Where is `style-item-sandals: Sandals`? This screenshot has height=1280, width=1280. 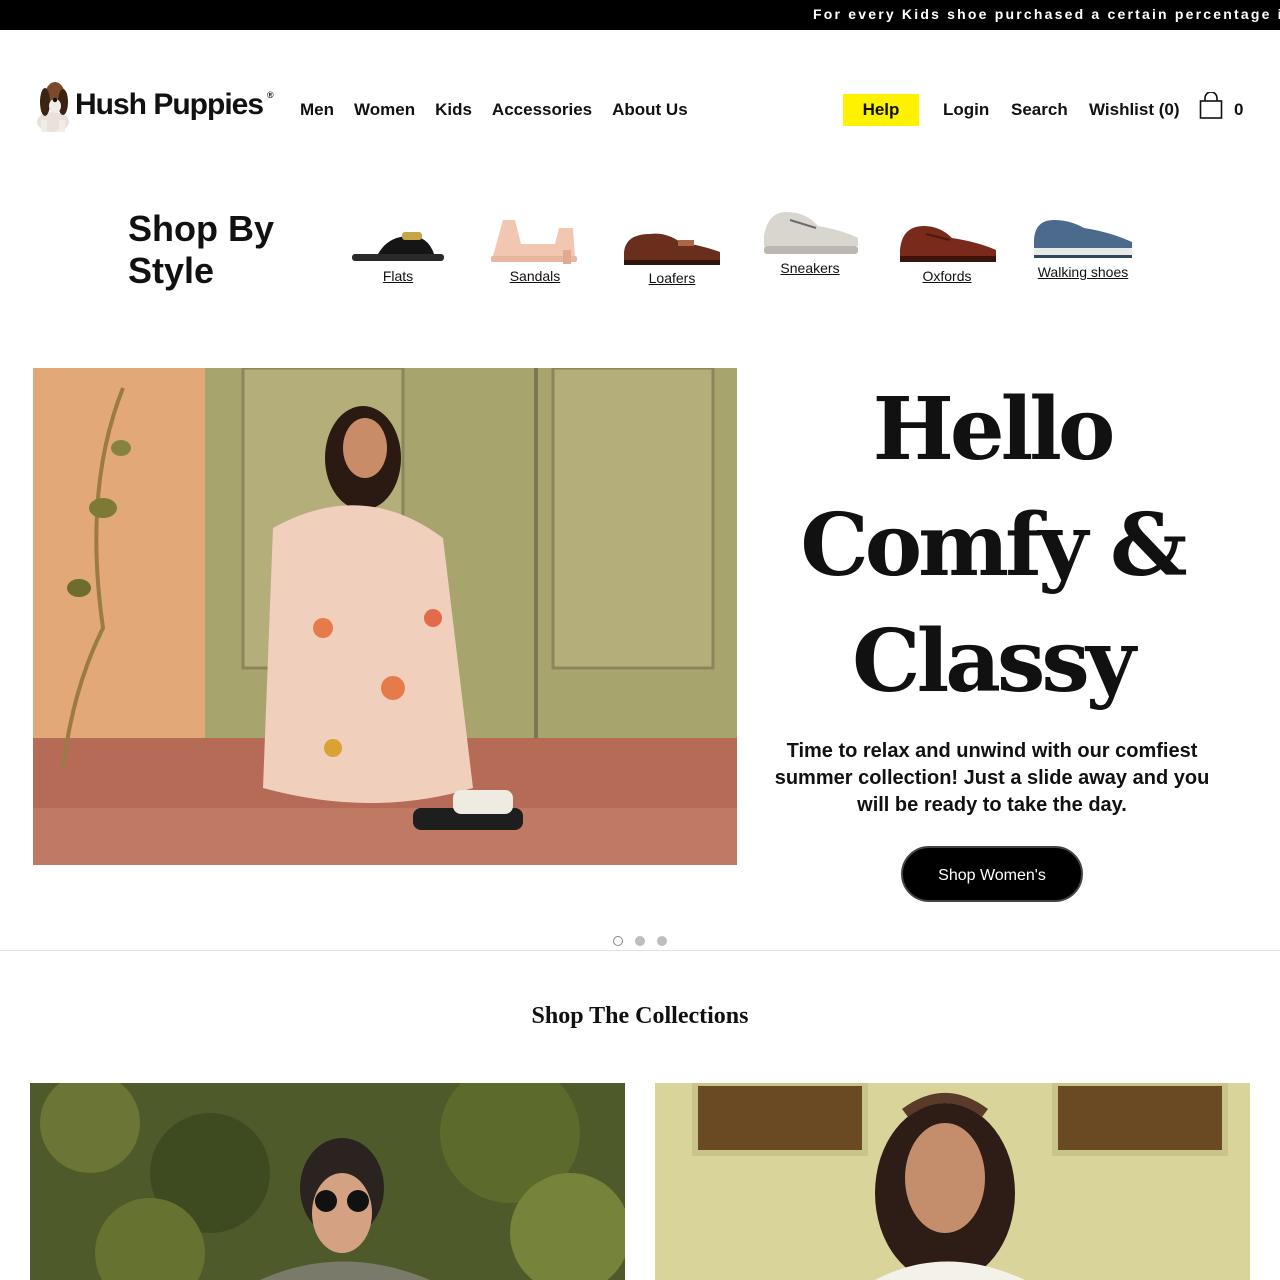
style-item-sandals: Sandals is located at coordinates (535, 247).